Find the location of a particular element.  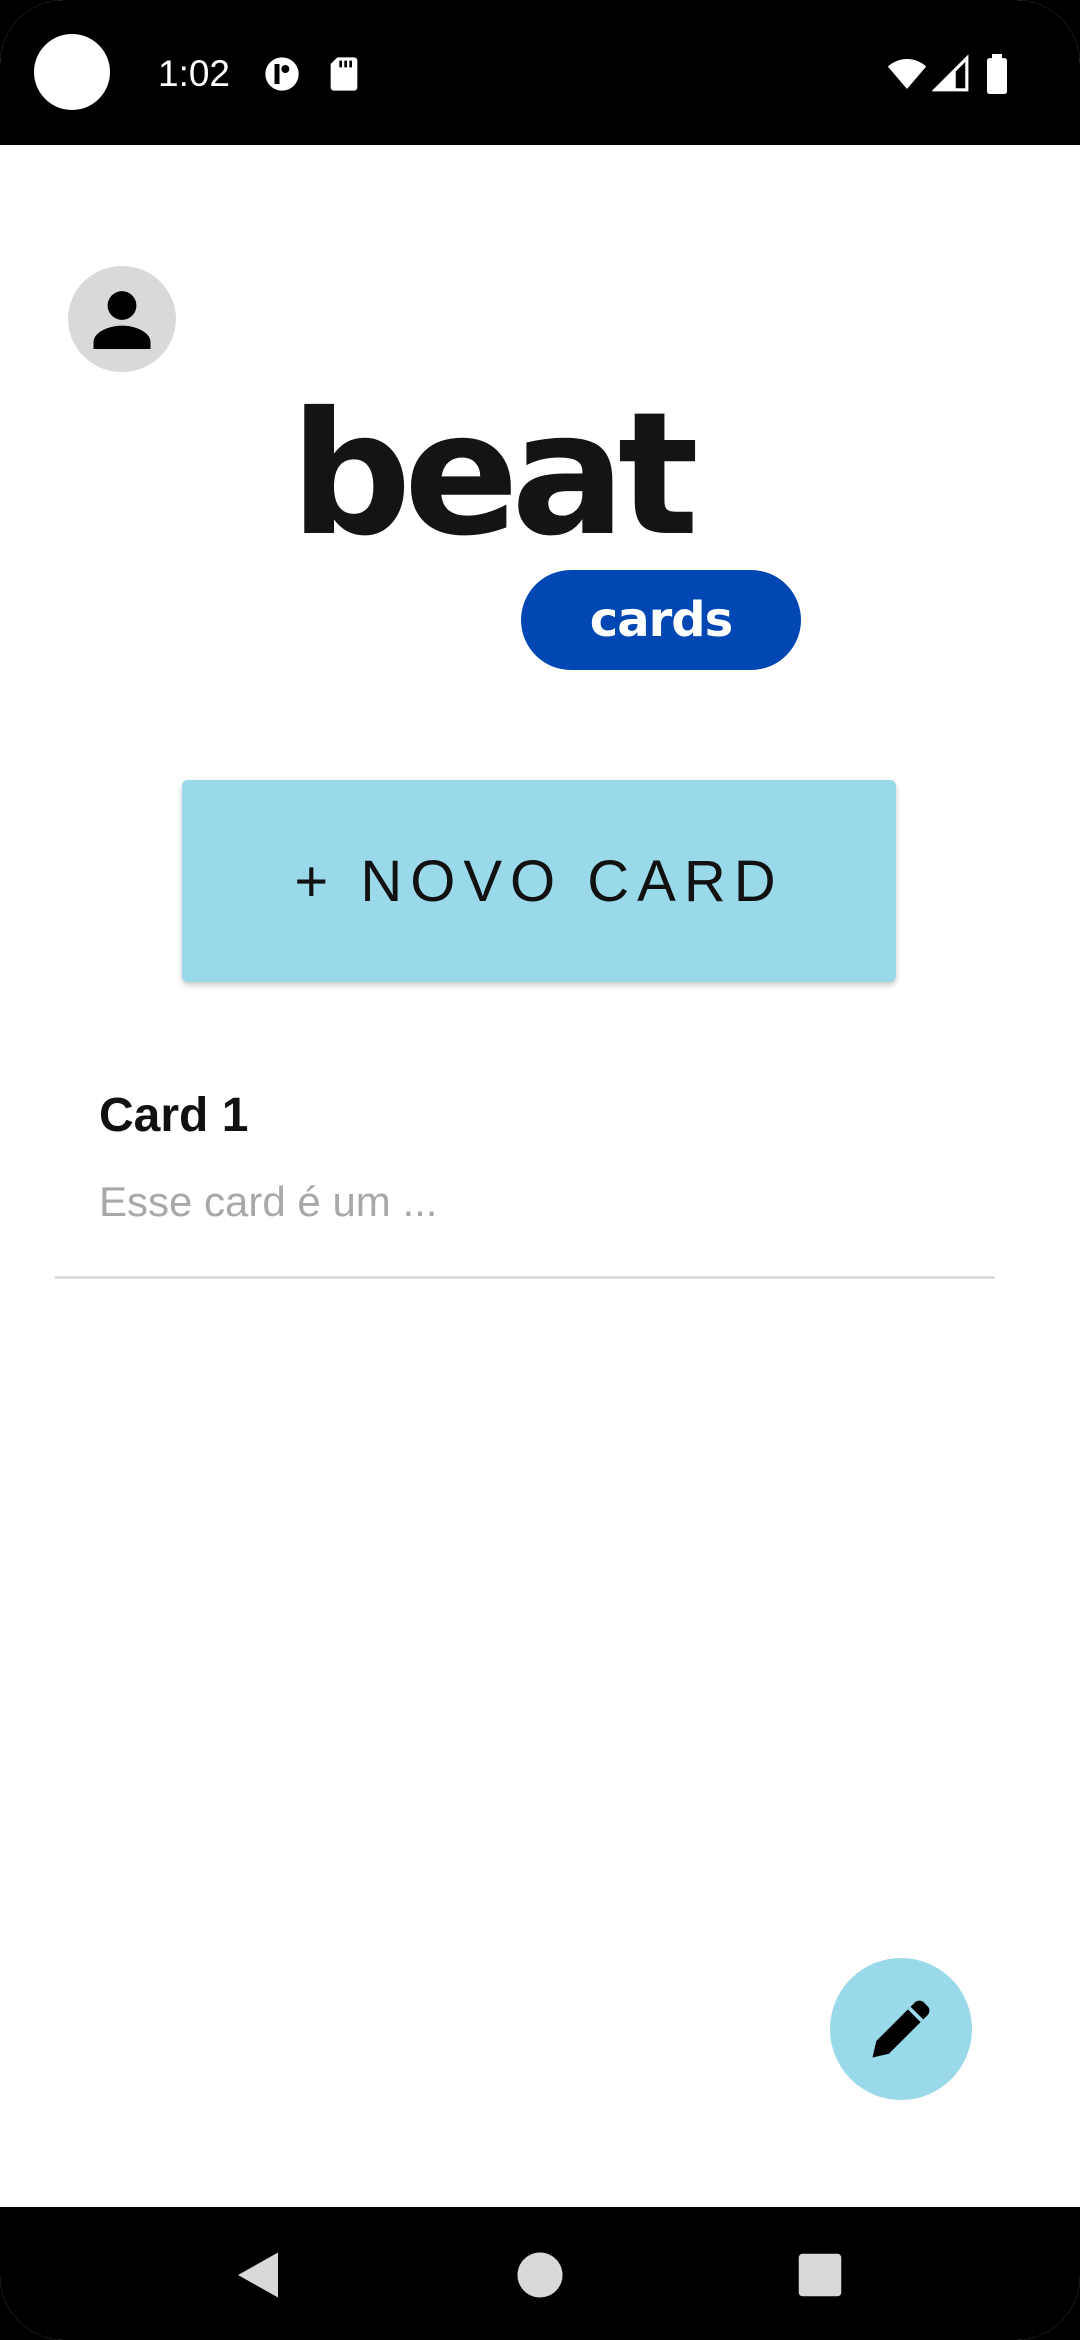

camera-cutout is located at coordinates (72, 72).